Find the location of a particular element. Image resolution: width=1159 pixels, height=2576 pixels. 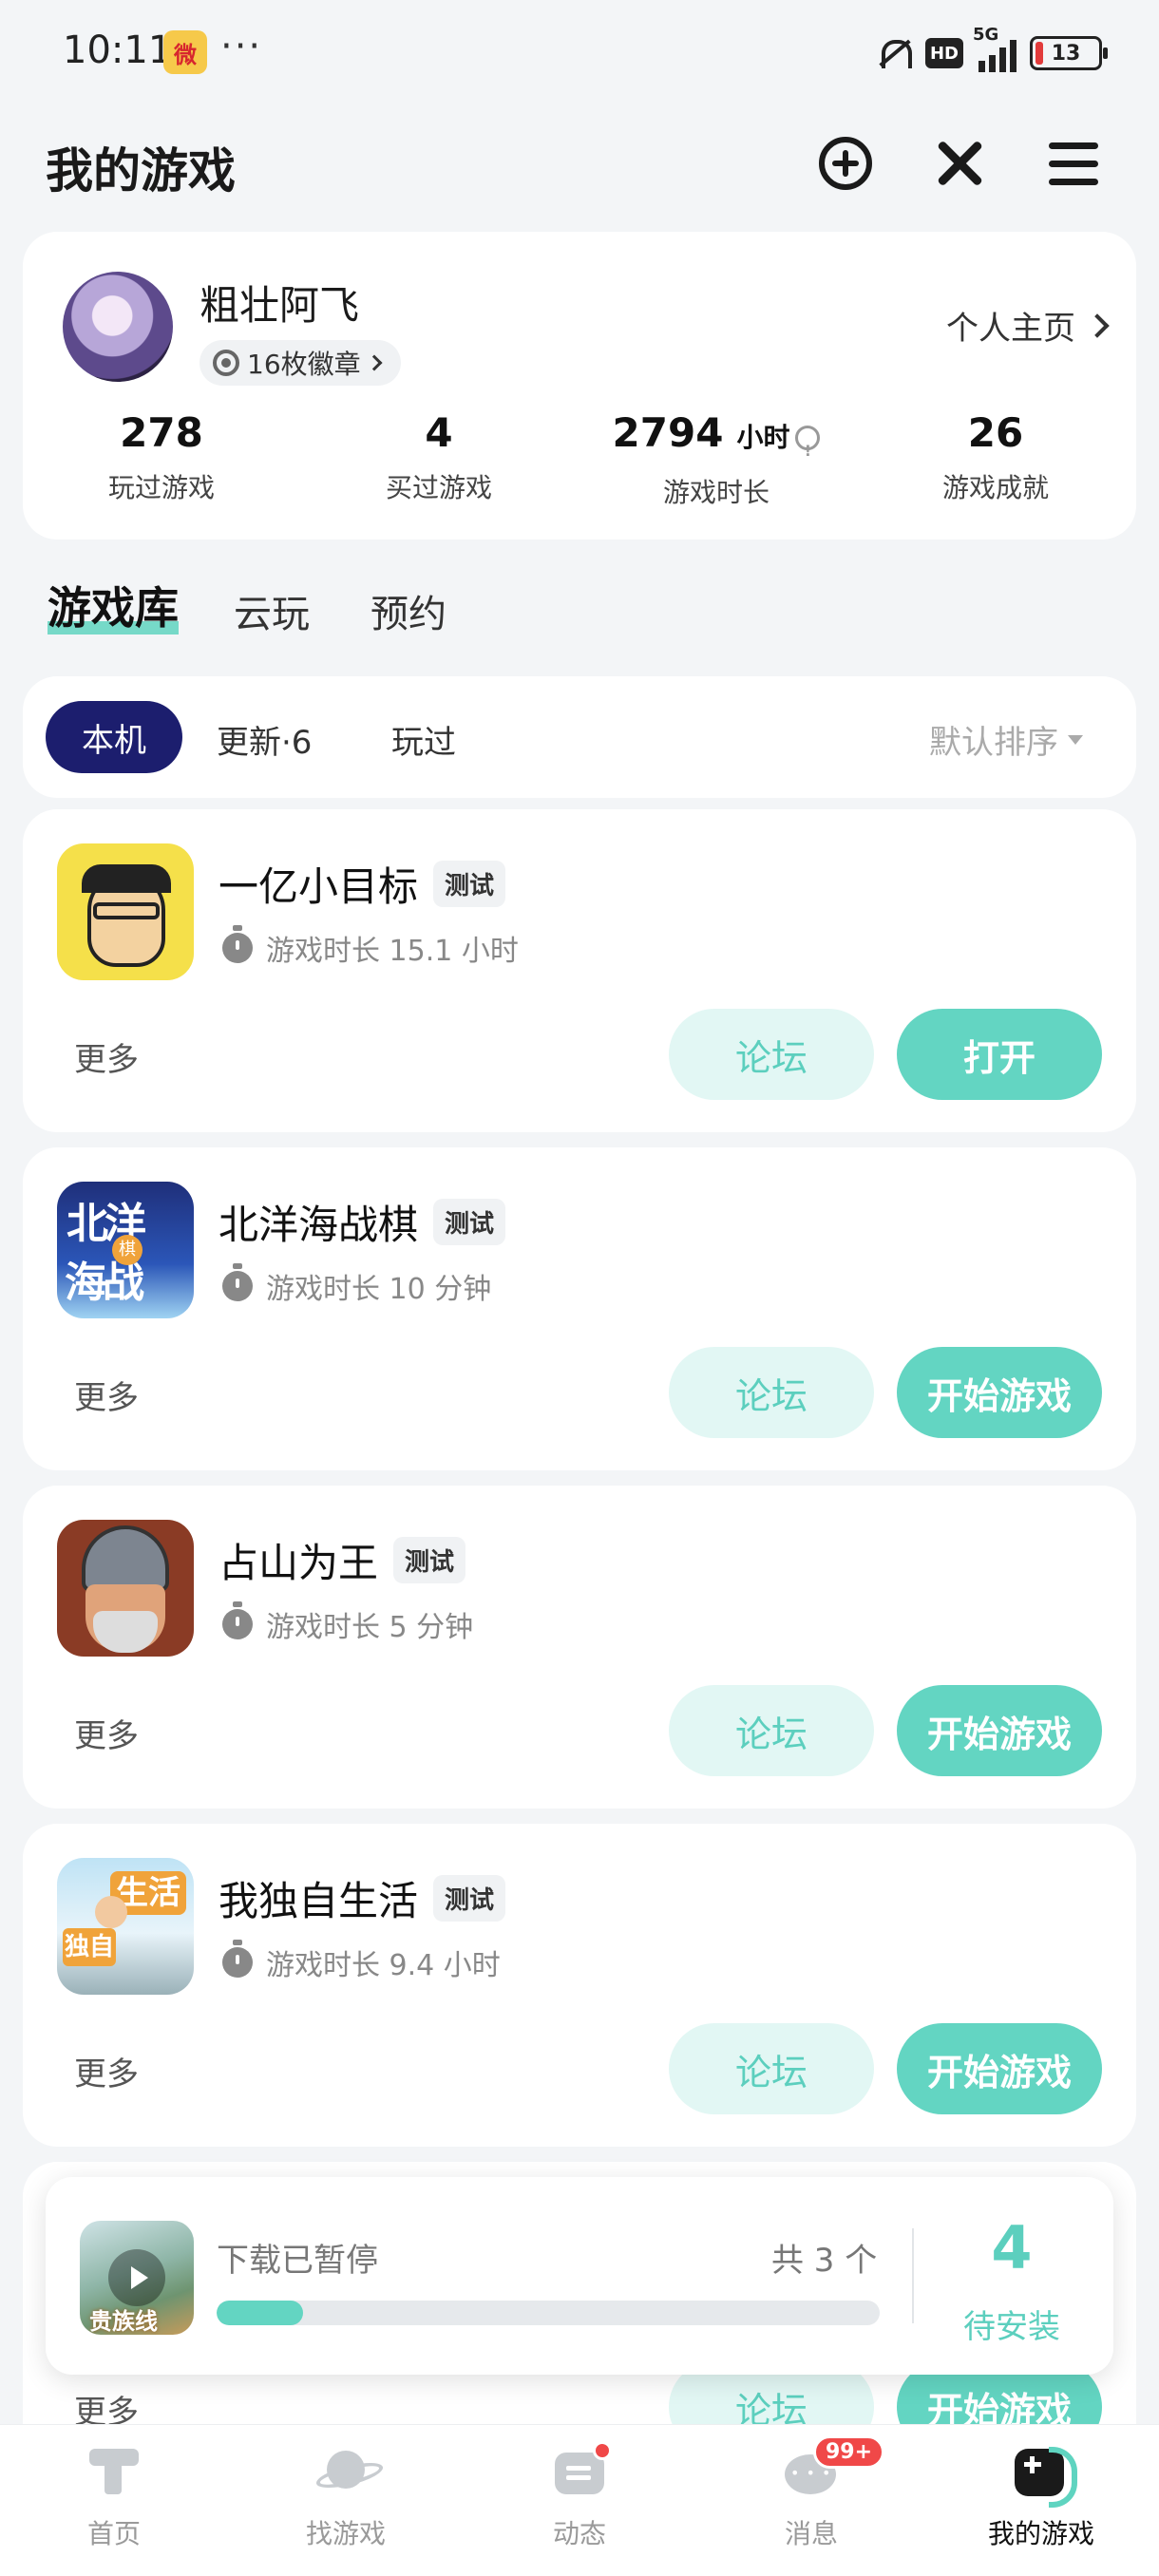

nav-feed: 动态 is located at coordinates (579, 2496).